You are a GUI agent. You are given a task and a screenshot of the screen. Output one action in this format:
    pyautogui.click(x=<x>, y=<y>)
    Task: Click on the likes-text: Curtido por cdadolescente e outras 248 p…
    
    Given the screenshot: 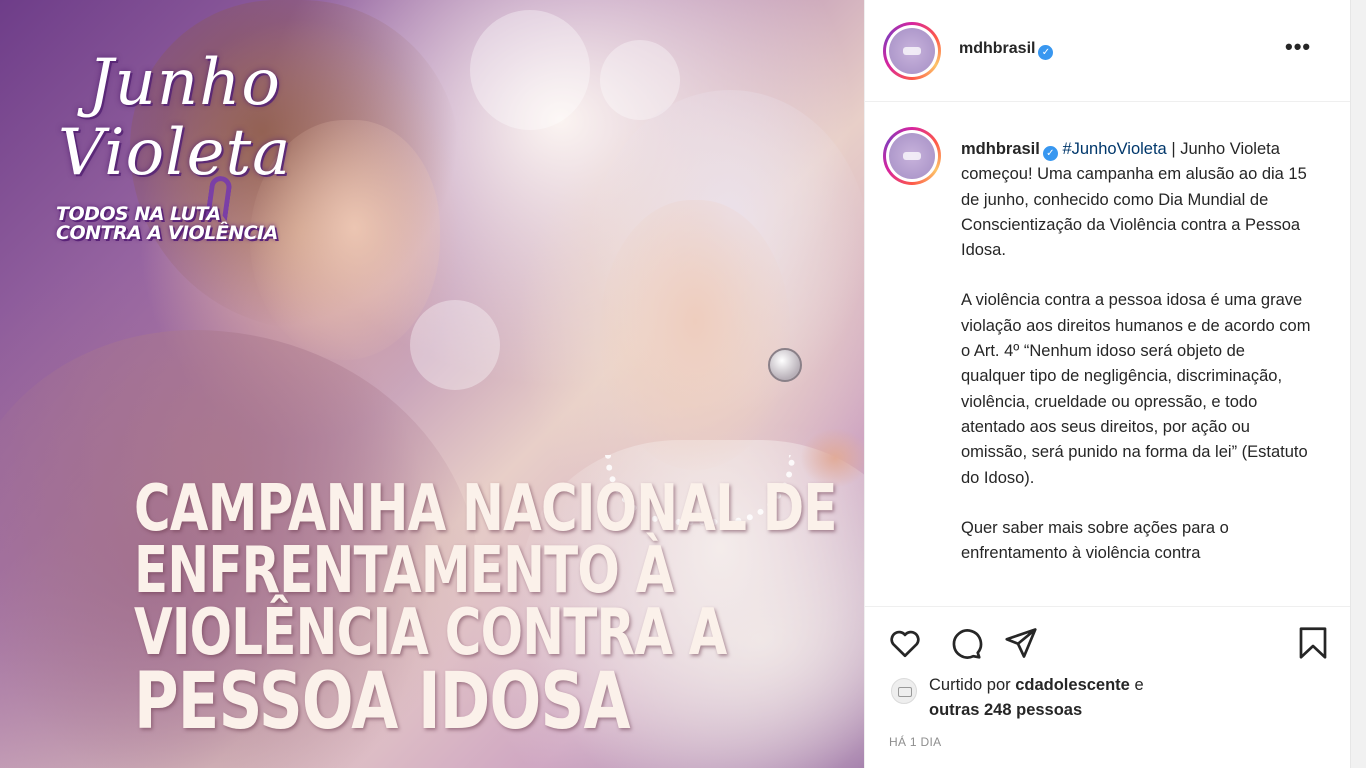 What is the action you would take?
    pyautogui.click(x=1129, y=698)
    